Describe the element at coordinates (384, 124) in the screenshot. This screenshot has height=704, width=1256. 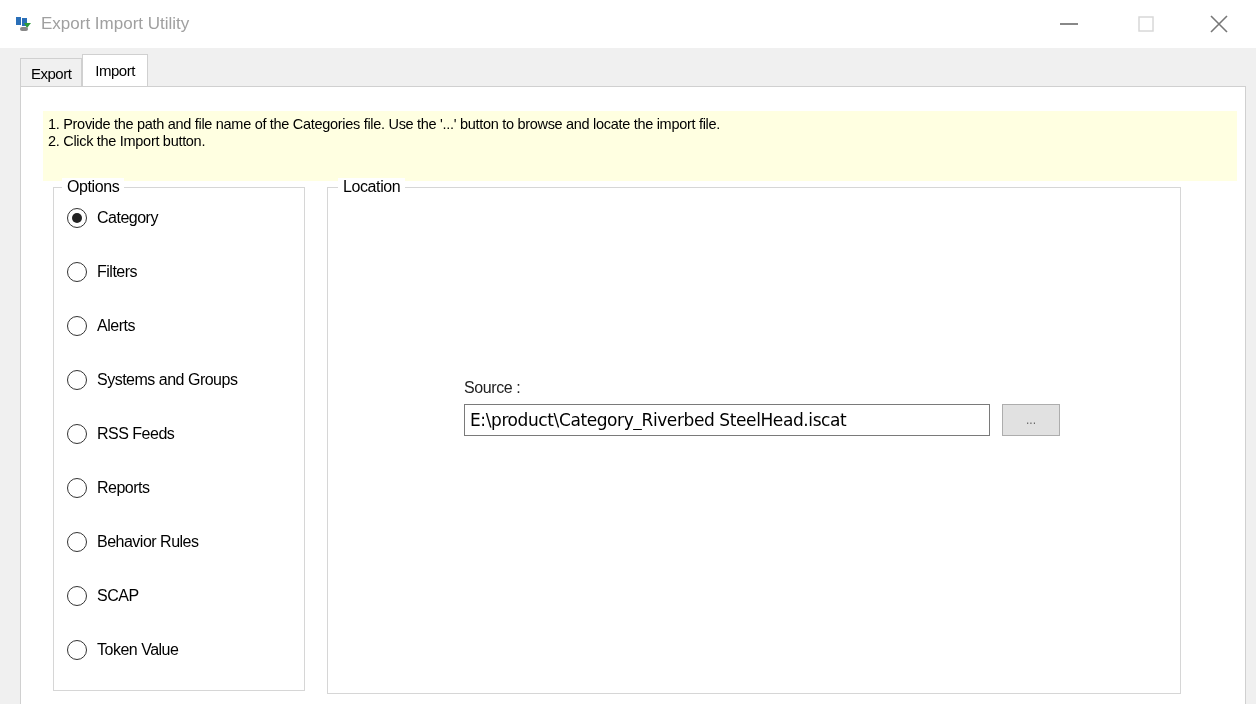
I see `instruction-text: 1. Provide the path and file name of the Categories file. Use the '...' button to browse and locate the import file.` at that location.